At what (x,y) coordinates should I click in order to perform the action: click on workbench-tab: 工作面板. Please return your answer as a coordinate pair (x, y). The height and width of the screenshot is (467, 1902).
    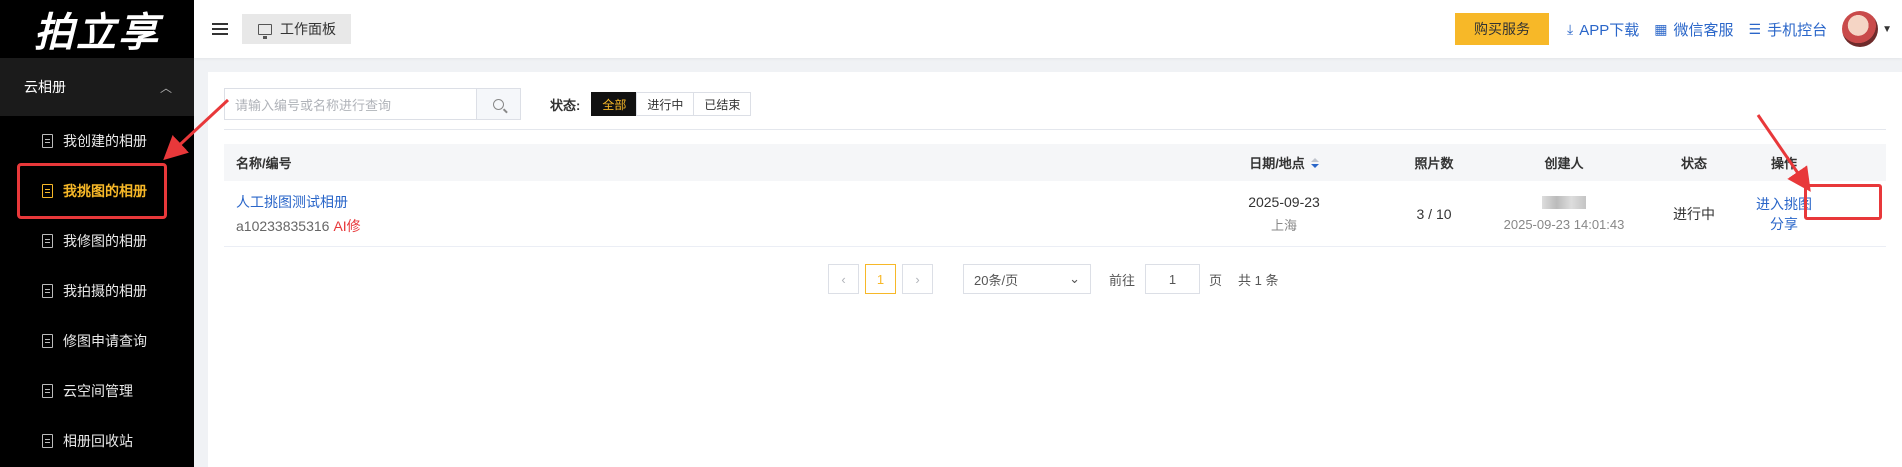
    Looking at the image, I should click on (296, 29).